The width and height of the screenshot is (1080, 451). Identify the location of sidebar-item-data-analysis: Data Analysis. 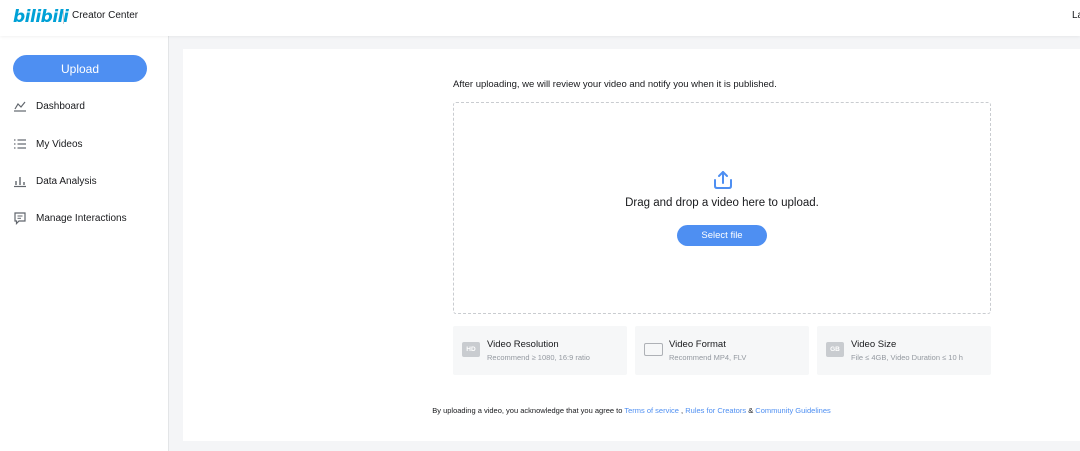
(55, 181).